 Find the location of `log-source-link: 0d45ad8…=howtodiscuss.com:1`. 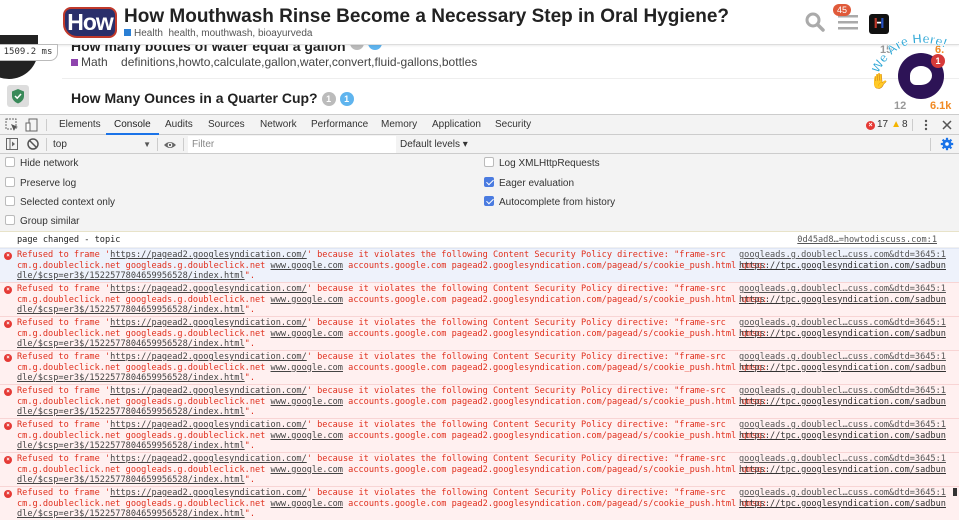

log-source-link: 0d45ad8…=howtodiscuss.com:1 is located at coordinates (867, 240).